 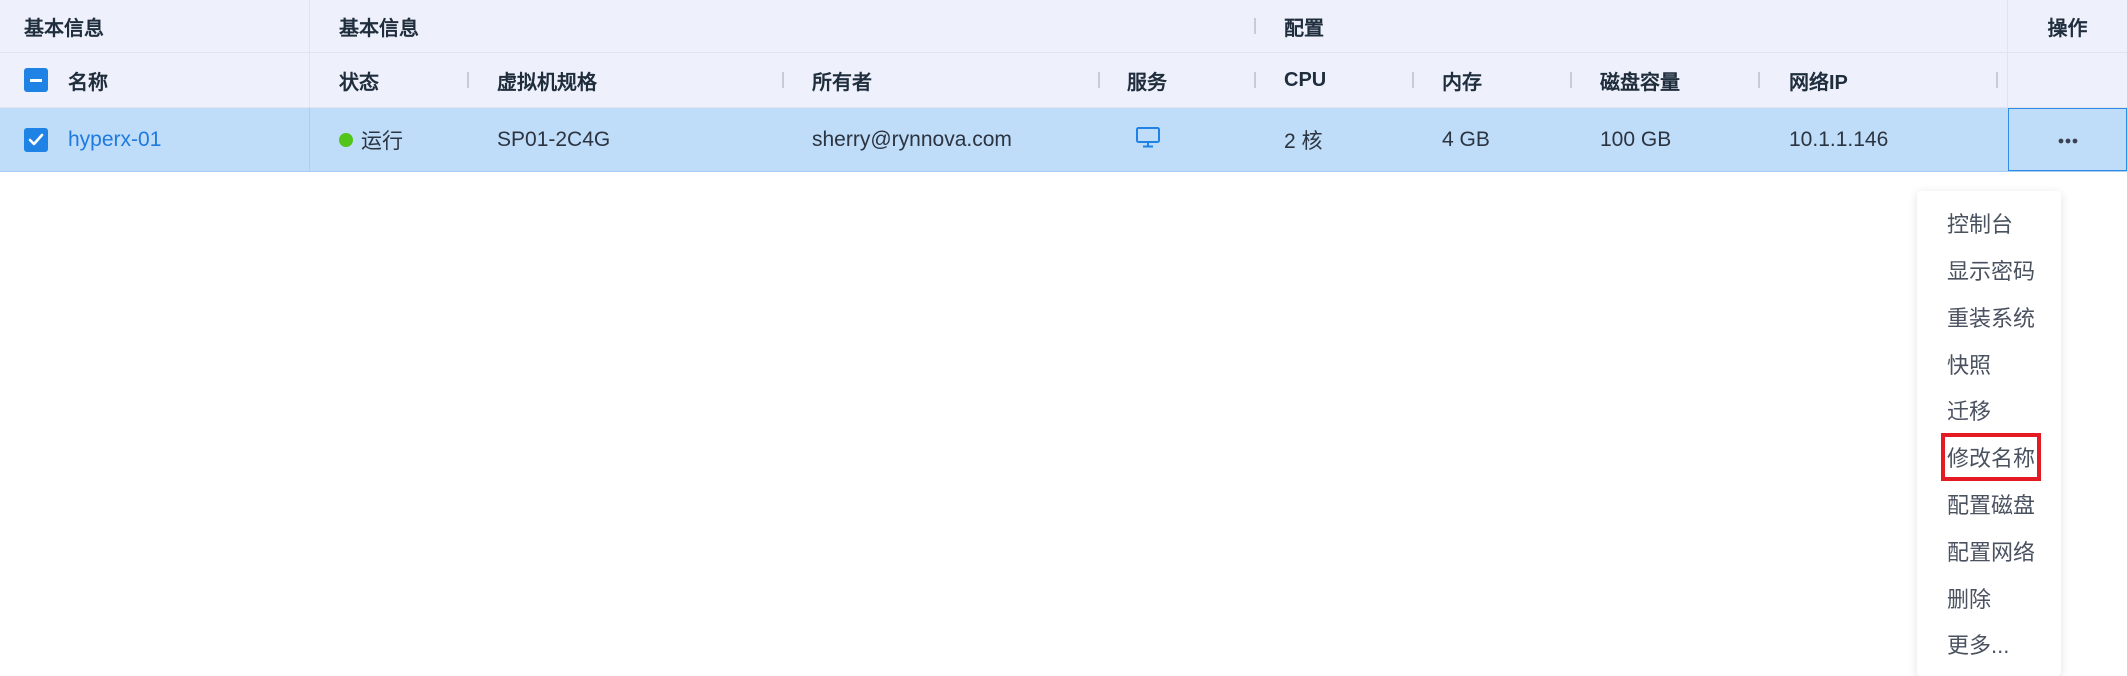 What do you see at coordinates (942, 80) in the screenshot?
I see `column-owner: 所有者` at bounding box center [942, 80].